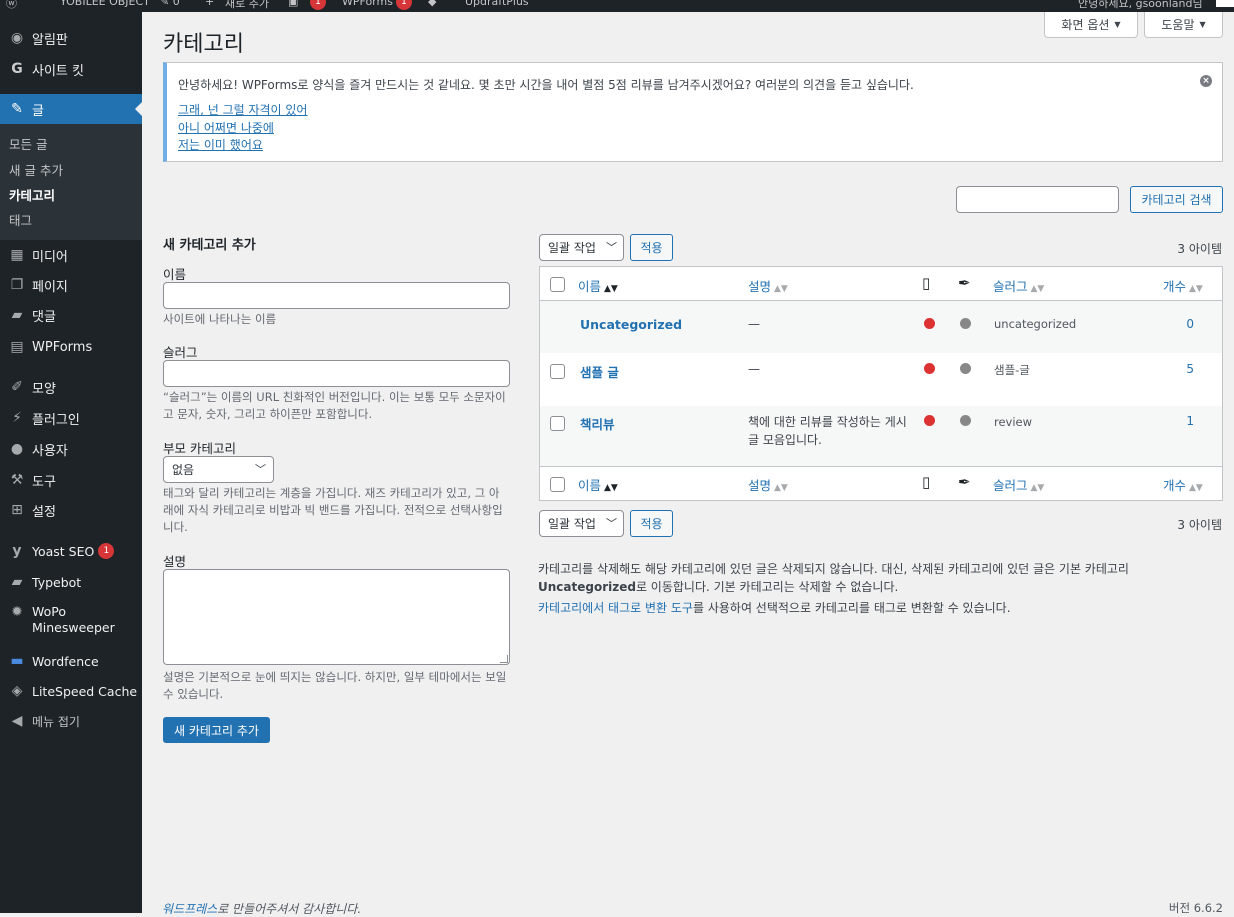 The image size is (1234, 917). I want to click on wordfence-icon: ▬, so click(17, 661).